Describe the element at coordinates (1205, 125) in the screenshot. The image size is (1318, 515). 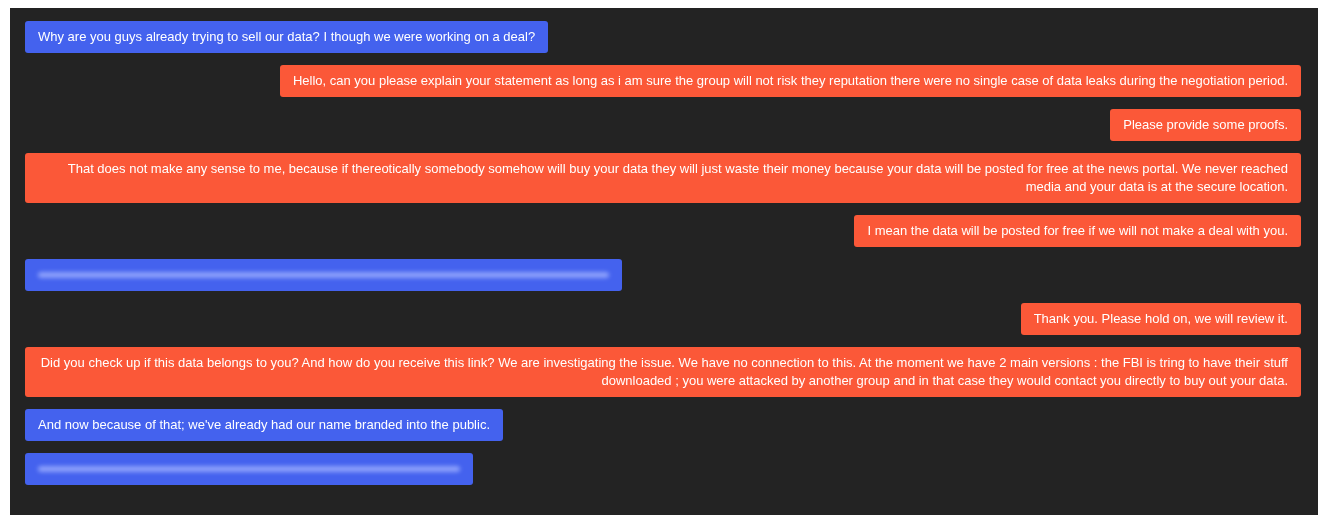
I see `received-message: Please provide some proofs.` at that location.